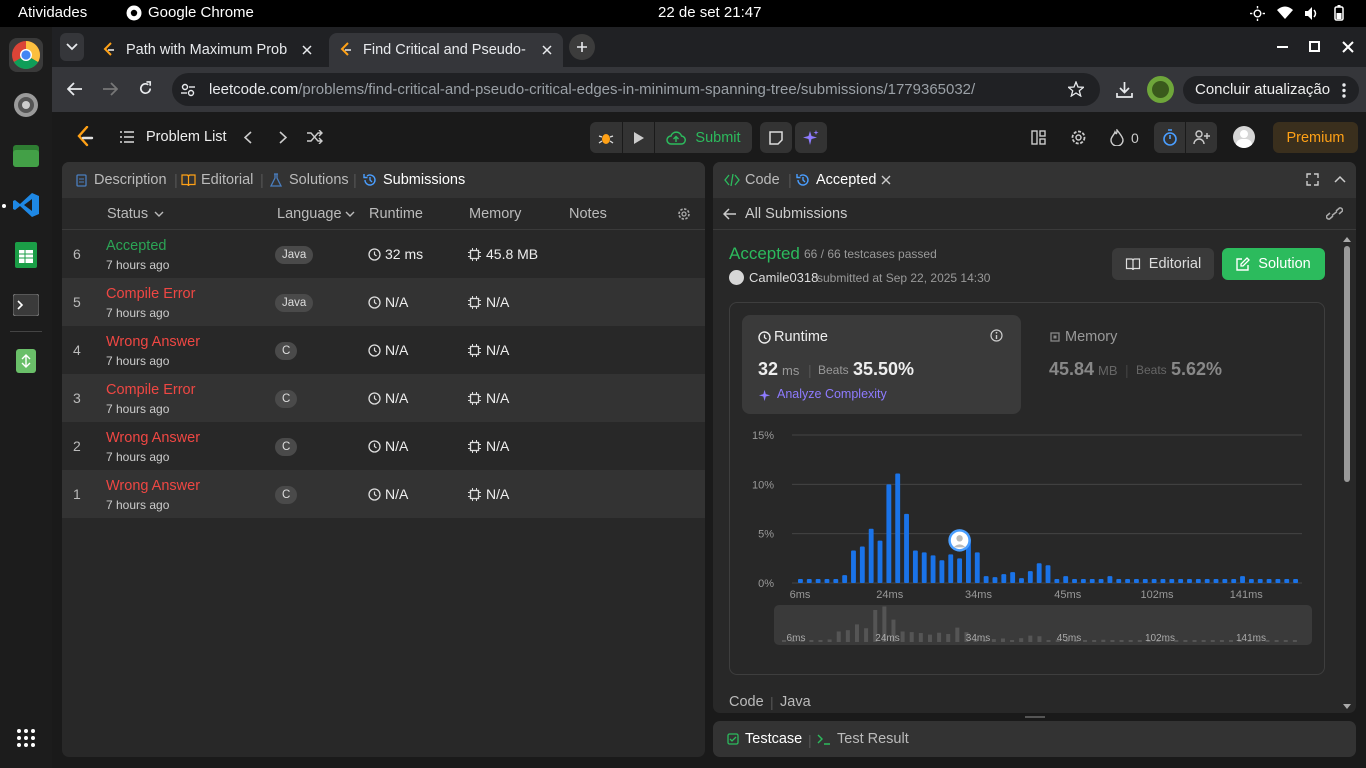 The width and height of the screenshot is (1366, 768). What do you see at coordinates (783, 277) in the screenshot?
I see `username: Camile0318` at bounding box center [783, 277].